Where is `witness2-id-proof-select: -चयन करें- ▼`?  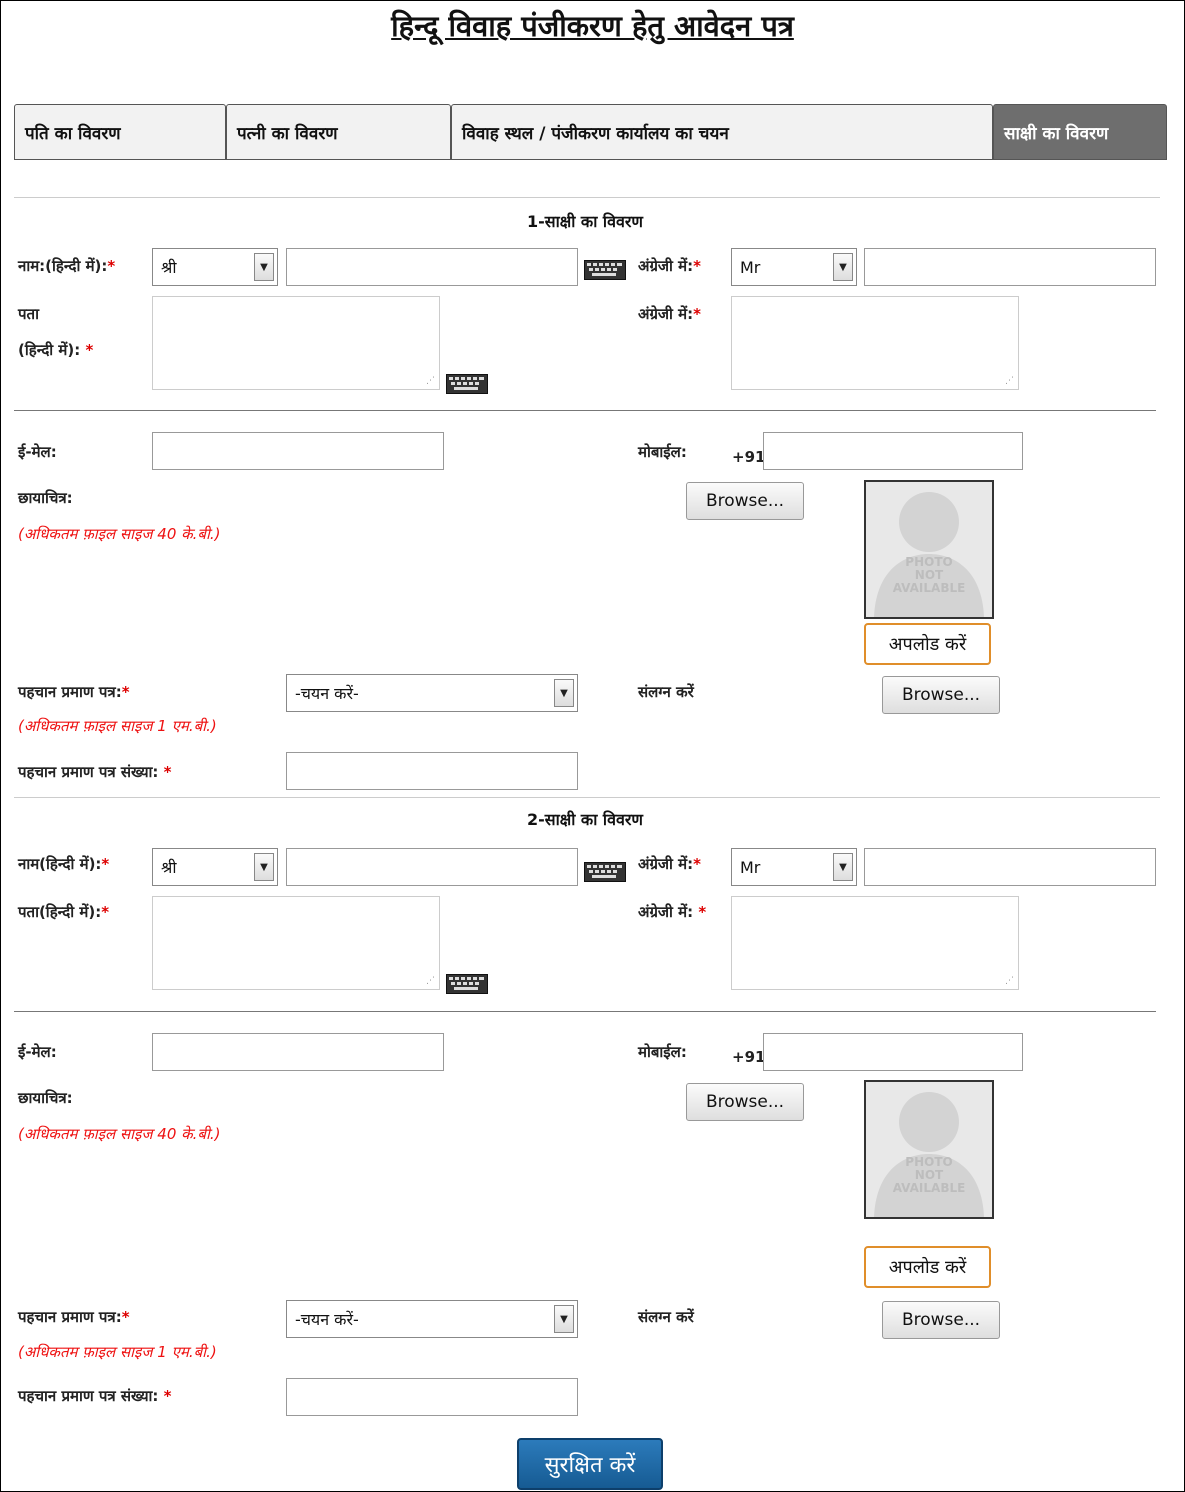
witness2-id-proof-select: -चयन करें- ▼ is located at coordinates (432, 1319).